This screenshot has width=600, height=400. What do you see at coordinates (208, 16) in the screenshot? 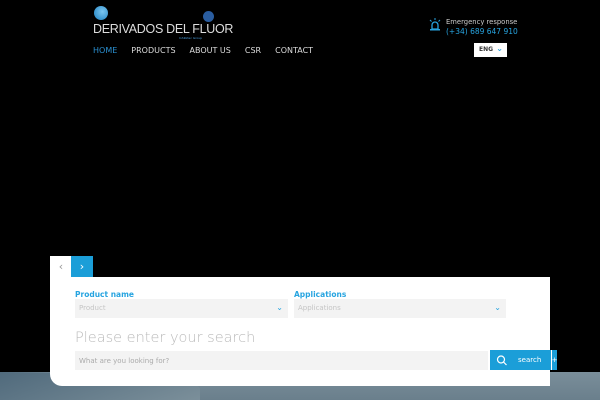
I see `logo-badge-icon` at bounding box center [208, 16].